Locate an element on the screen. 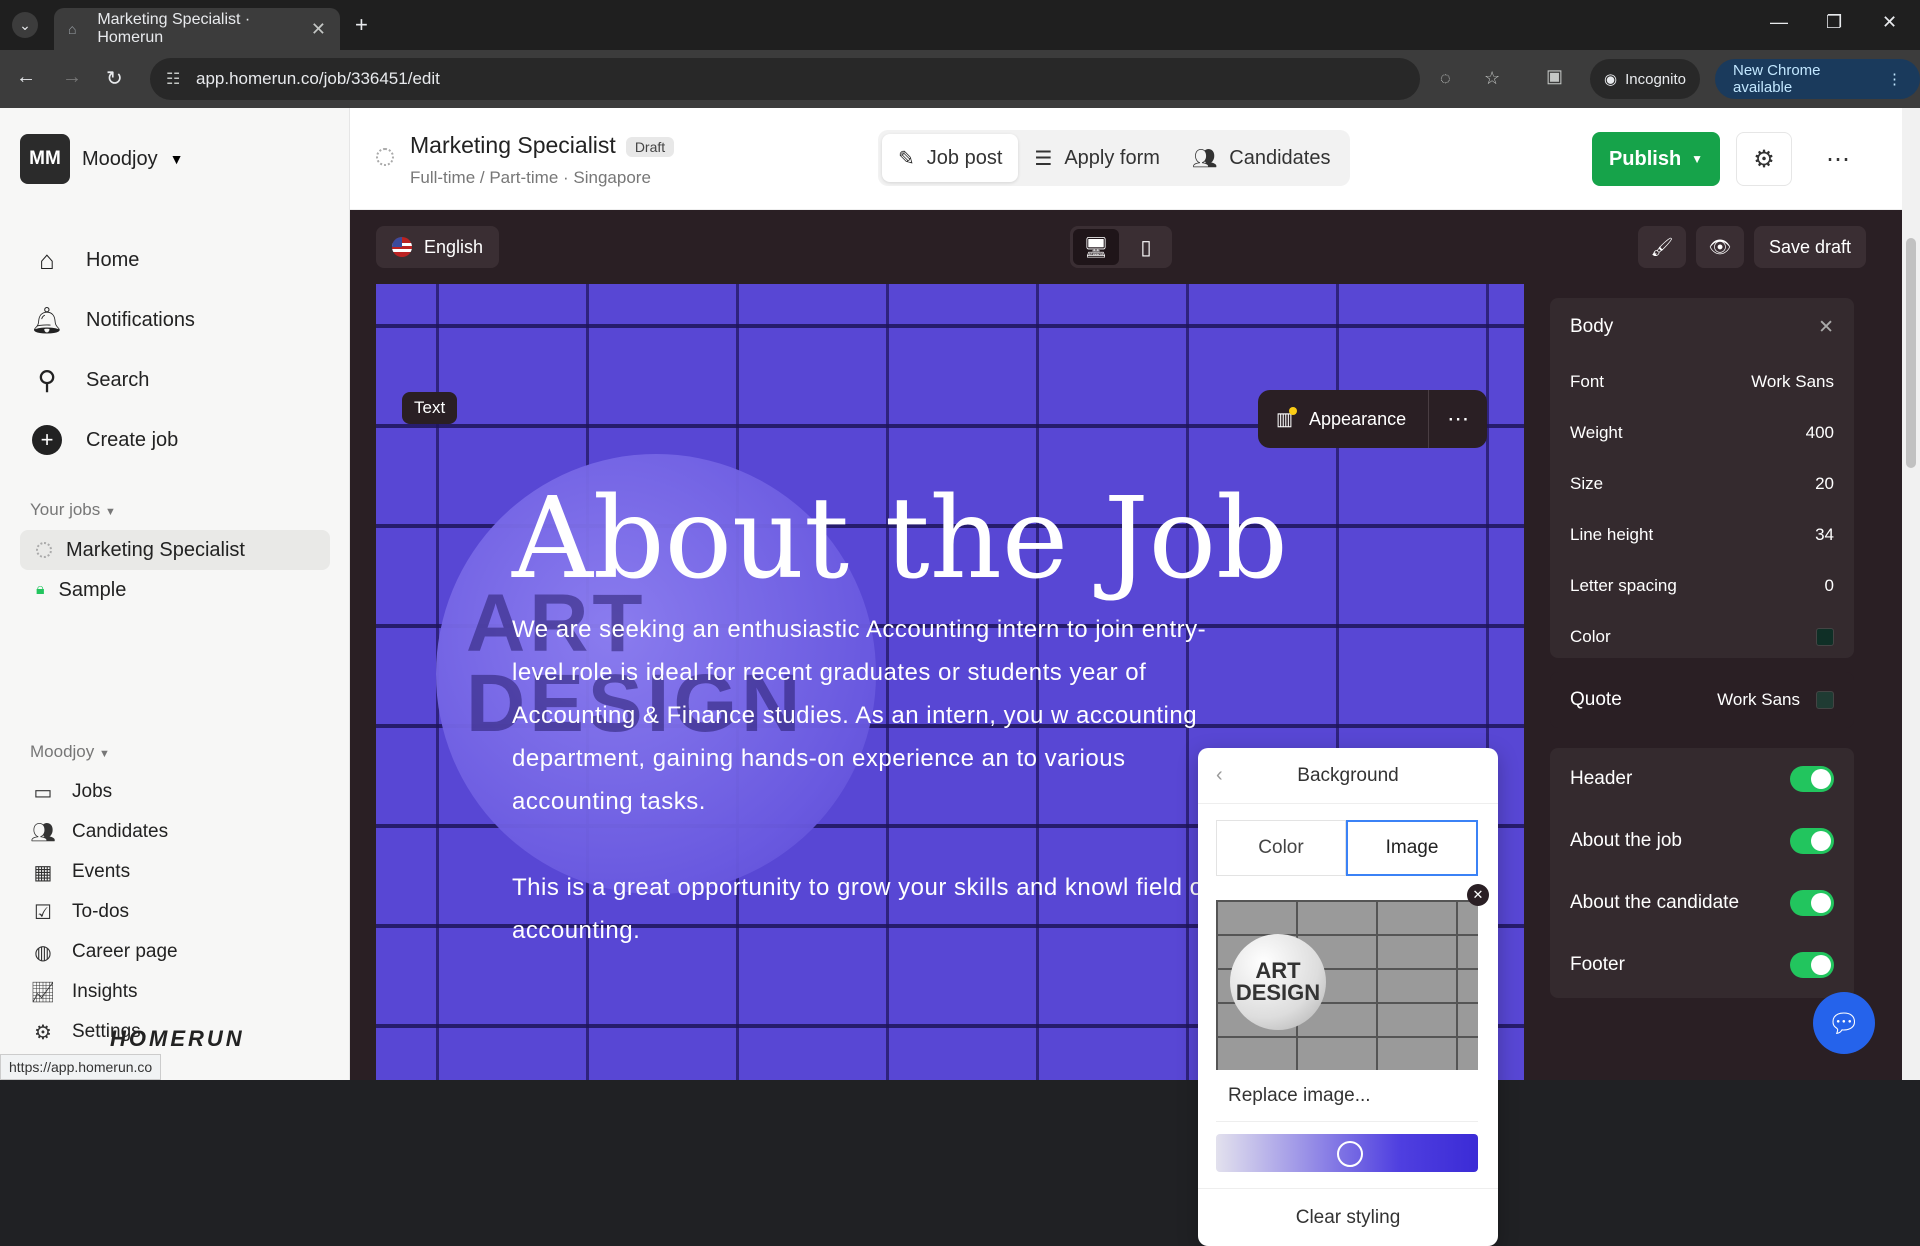 Image resolution: width=1920 pixels, height=1246 pixels. browser-tab: ⌂ Marketing Specialist · Homerun ✕ is located at coordinates (197, 29).